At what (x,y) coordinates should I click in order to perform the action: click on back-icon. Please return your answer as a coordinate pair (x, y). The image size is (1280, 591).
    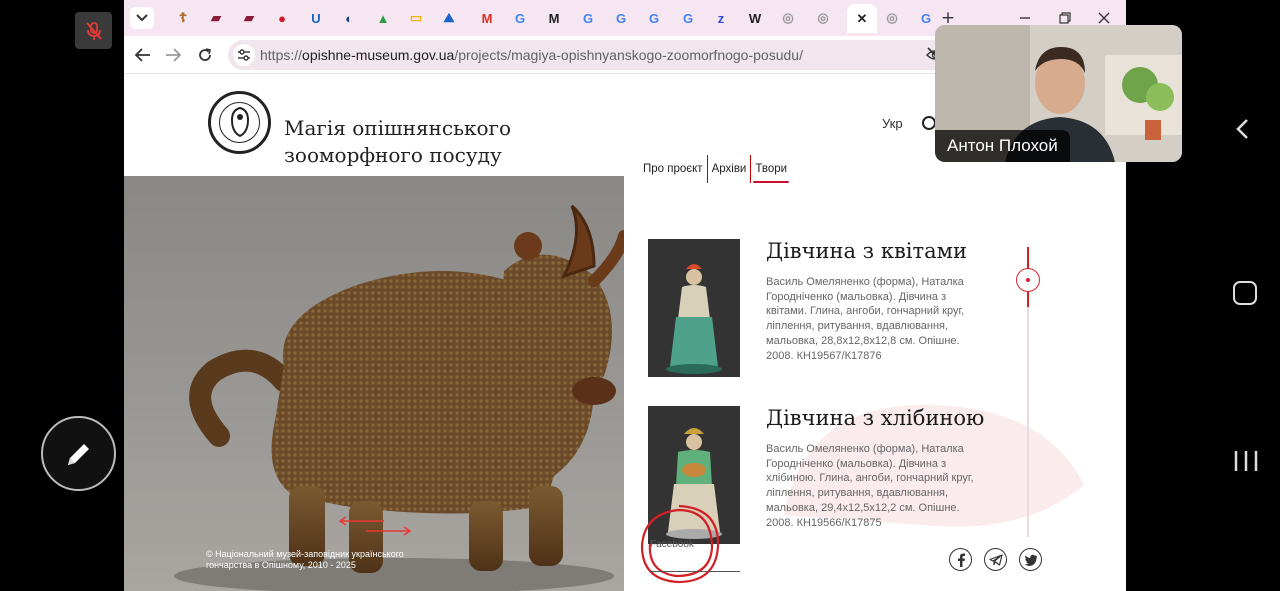
    Looking at the image, I should click on (1243, 129).